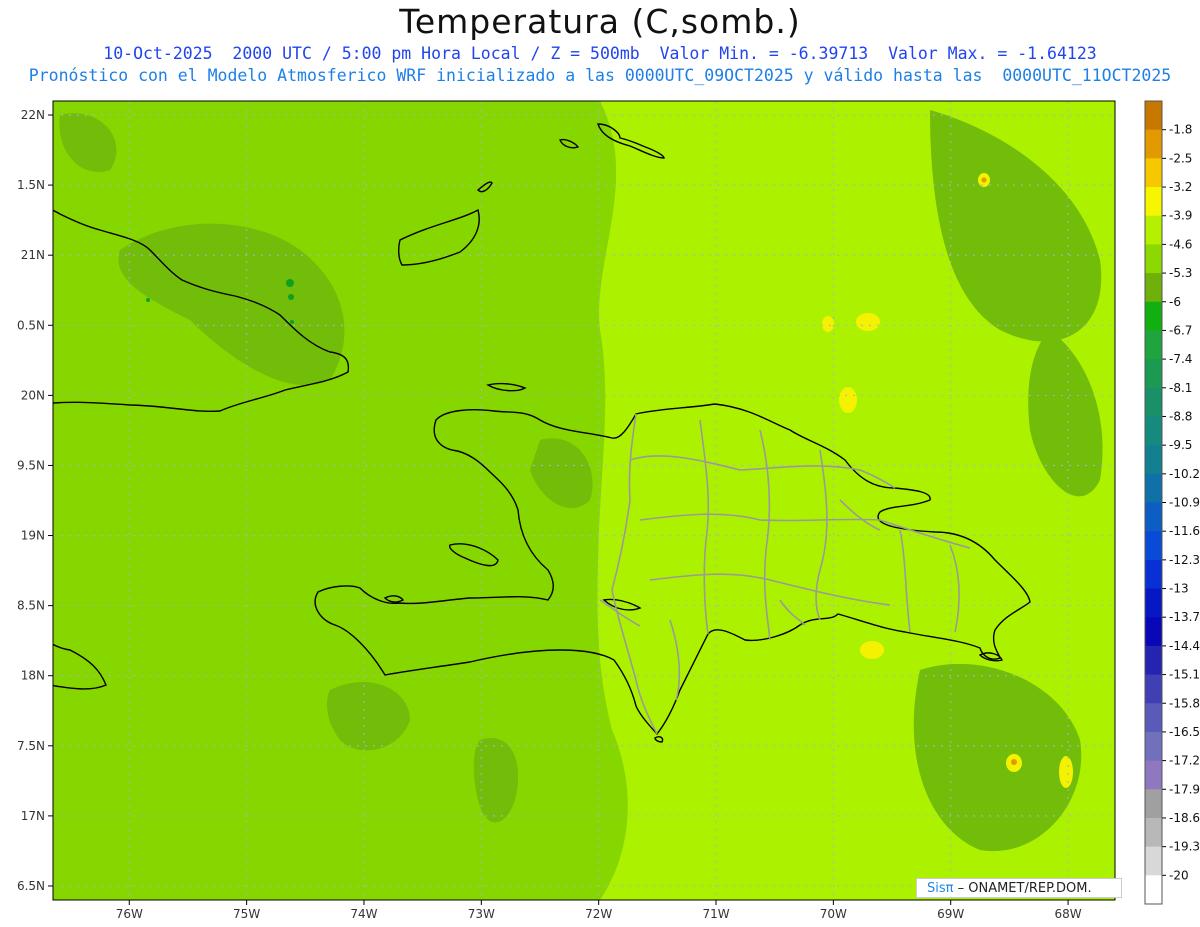 The height and width of the screenshot is (927, 1200). What do you see at coordinates (1184, 617) in the screenshot?
I see `colorbar-label-17: -13.7` at bounding box center [1184, 617].